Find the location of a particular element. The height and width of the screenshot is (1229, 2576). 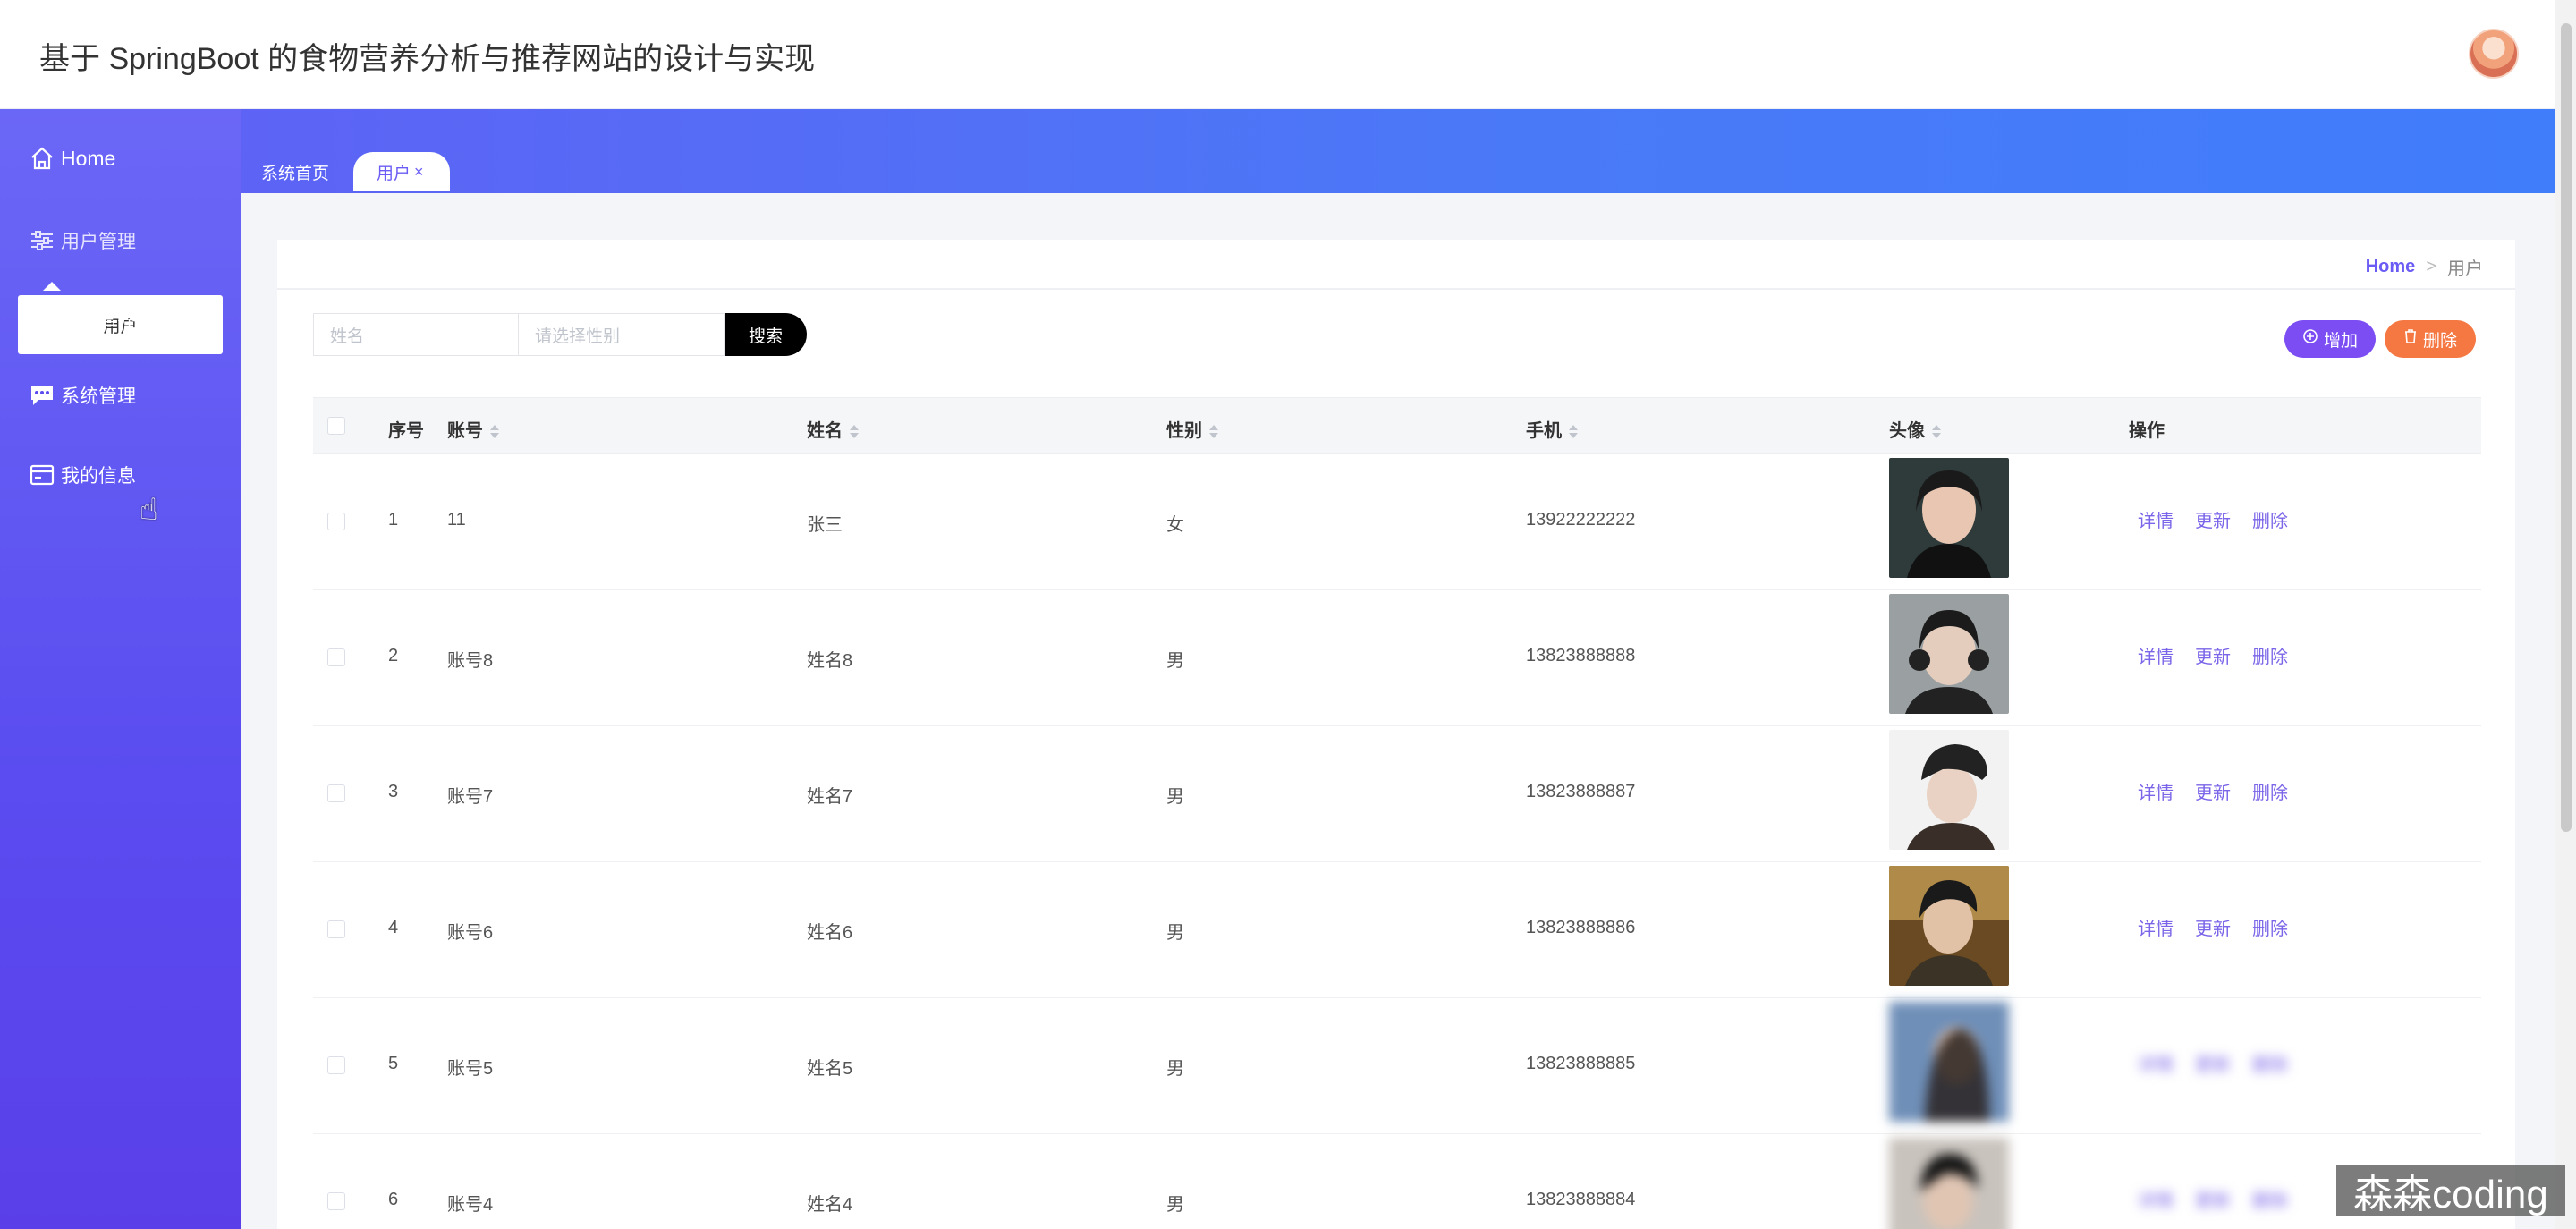

name-input: 姓名 is located at coordinates (416, 334).